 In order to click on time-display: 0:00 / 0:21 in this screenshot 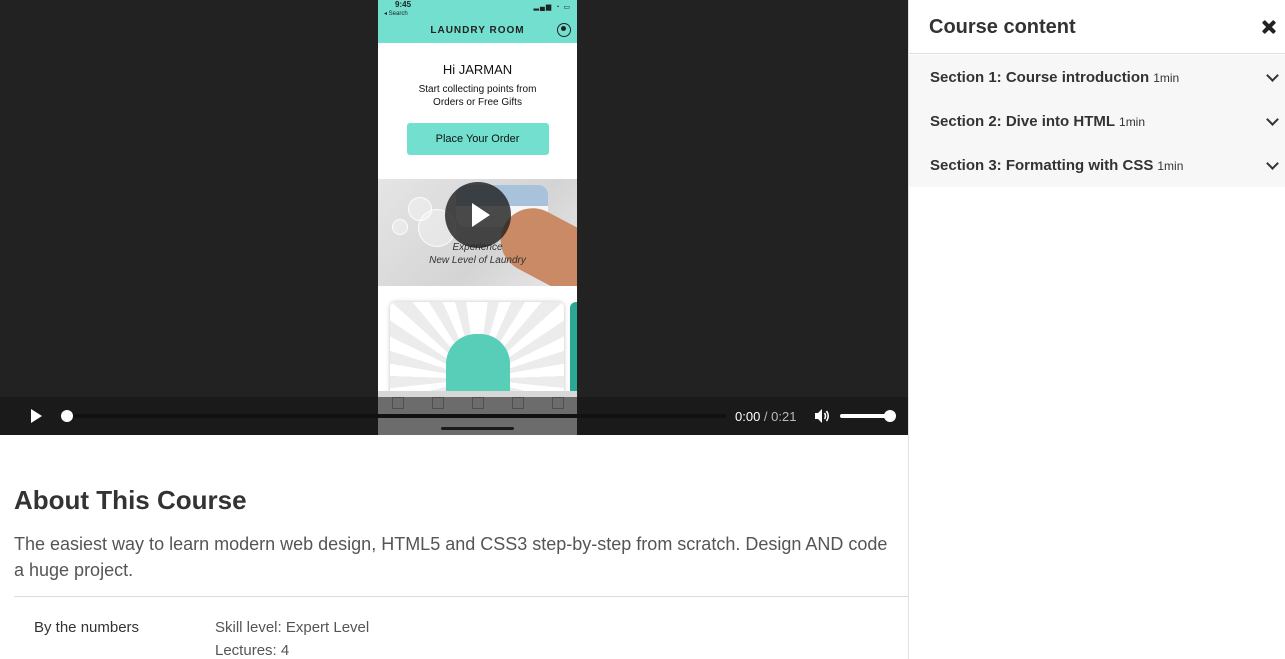, I will do `click(765, 416)`.